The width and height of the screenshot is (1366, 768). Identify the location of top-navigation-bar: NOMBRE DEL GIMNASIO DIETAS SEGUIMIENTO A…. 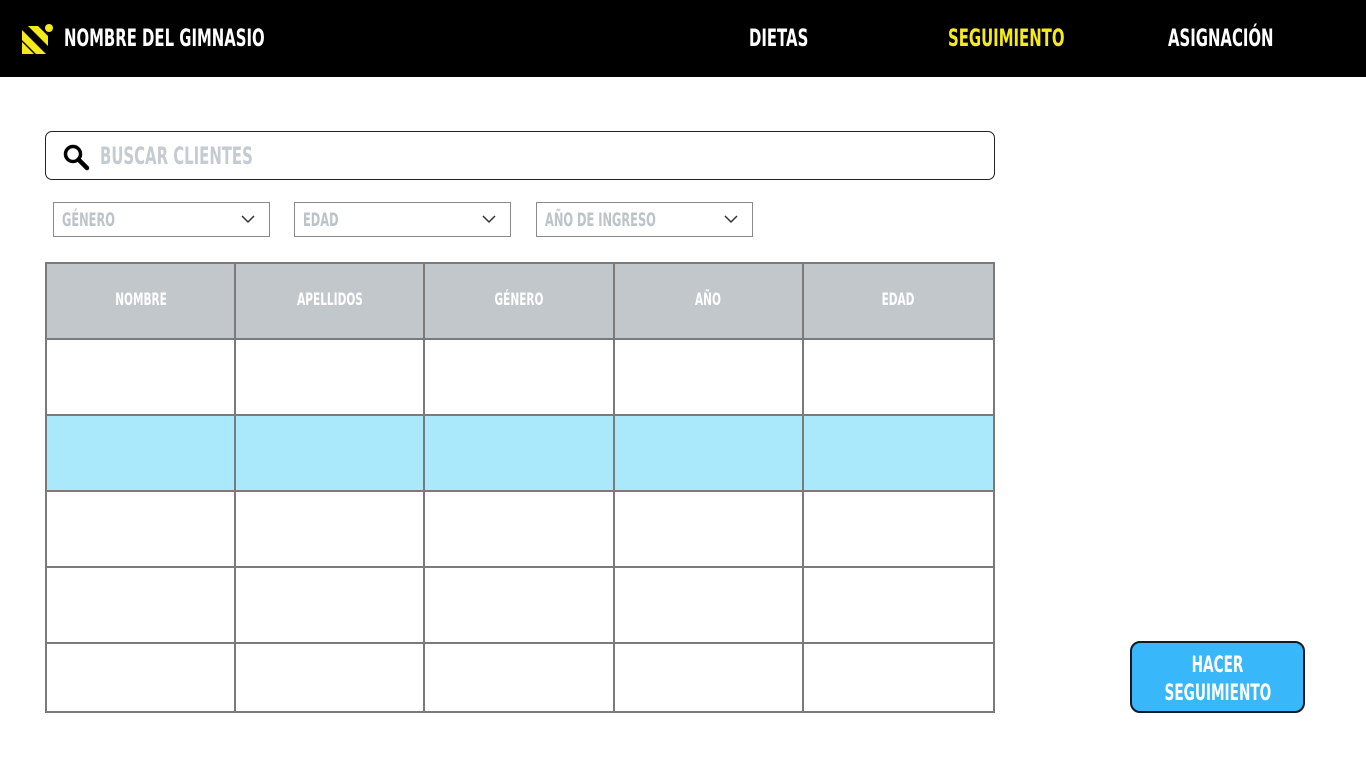
(683, 38).